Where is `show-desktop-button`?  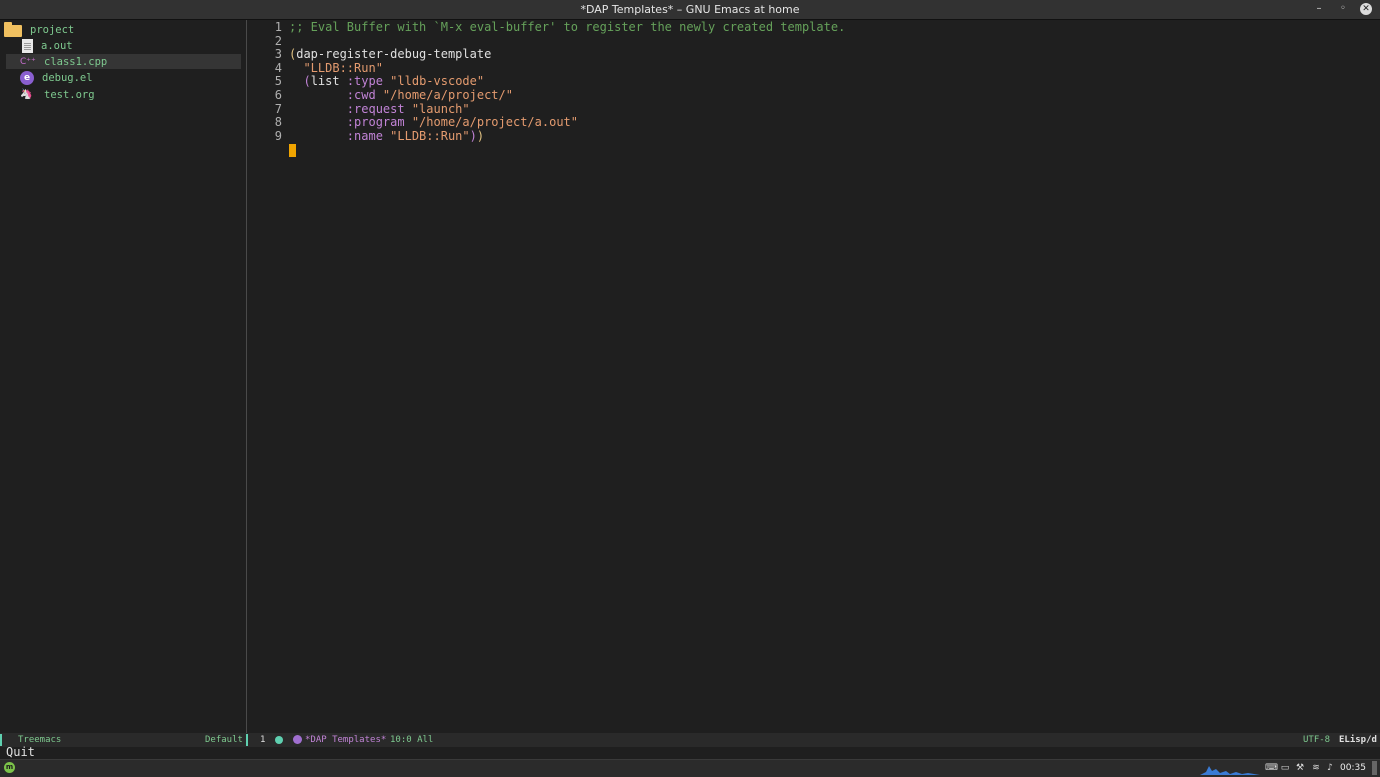
show-desktop-button is located at coordinates (1374, 768).